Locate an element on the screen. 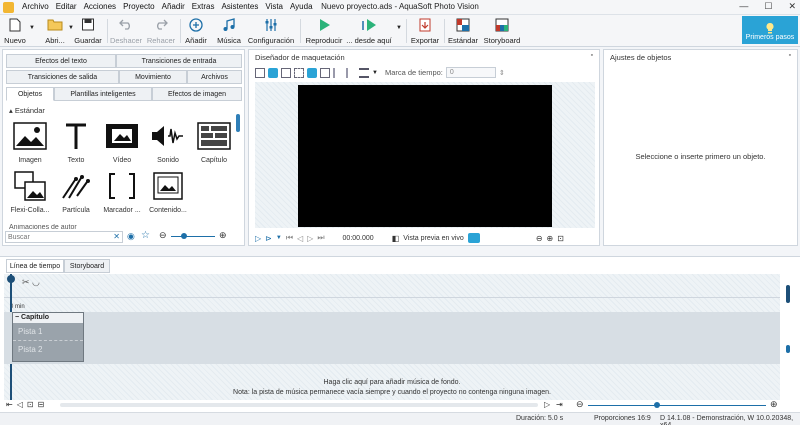 The image size is (800, 425). tab-movement: Movimiento is located at coordinates (153, 77).